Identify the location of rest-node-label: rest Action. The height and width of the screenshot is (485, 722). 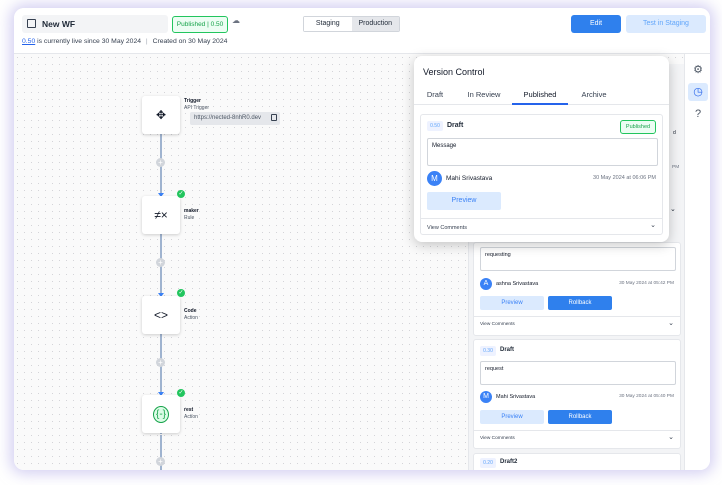
(191, 414).